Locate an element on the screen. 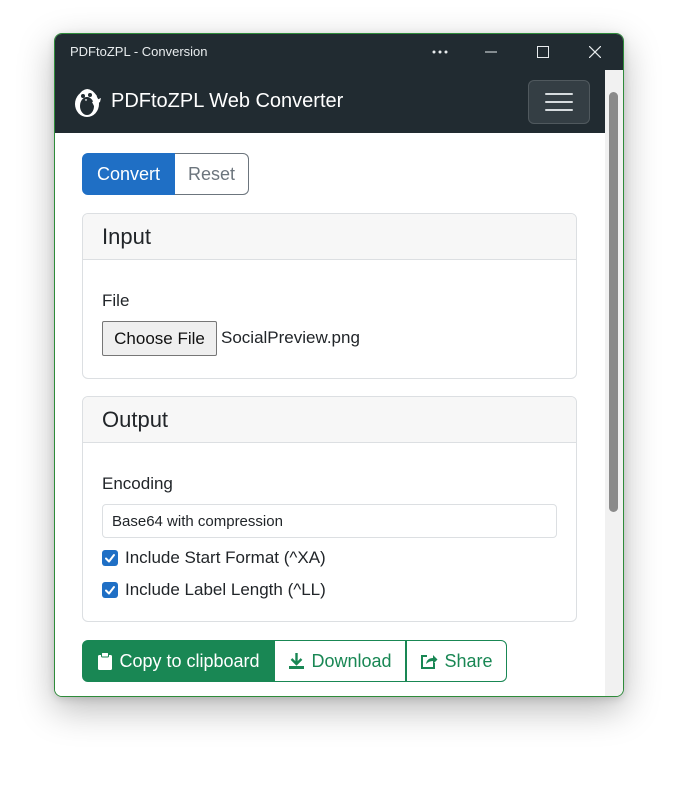 The height and width of the screenshot is (787, 678). more-button is located at coordinates (440, 52).